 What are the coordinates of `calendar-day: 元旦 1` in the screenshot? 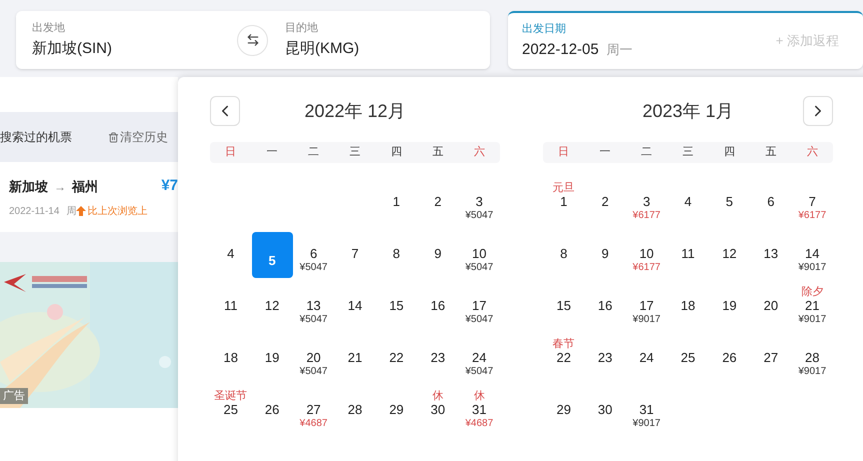 It's located at (563, 203).